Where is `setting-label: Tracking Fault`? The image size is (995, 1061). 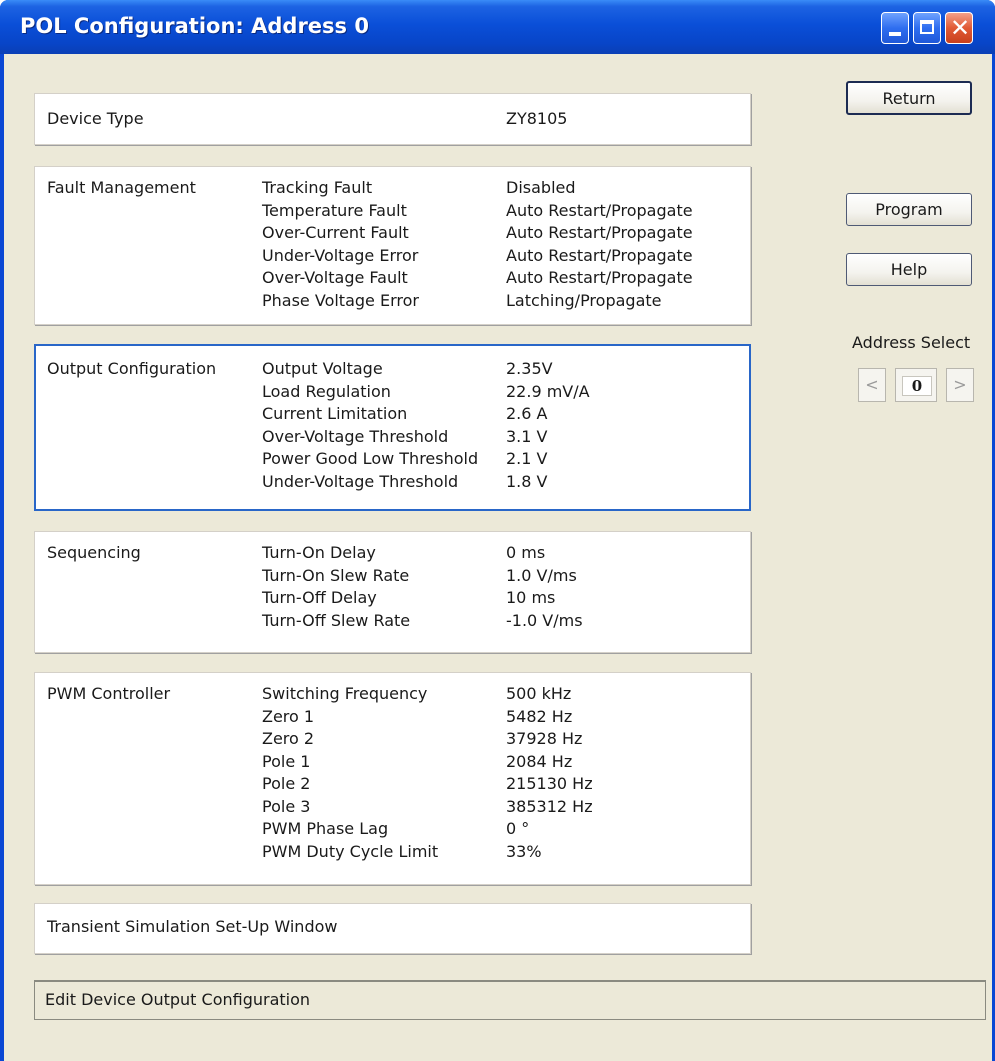
setting-label: Tracking Fault is located at coordinates (317, 187).